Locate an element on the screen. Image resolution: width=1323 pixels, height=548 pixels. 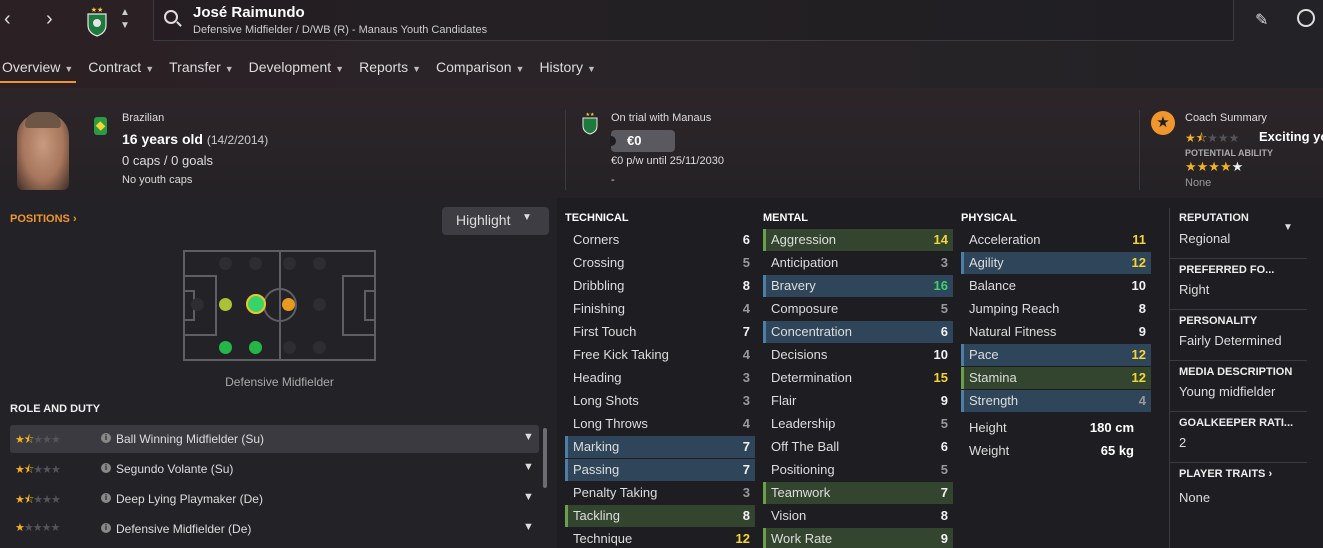
attribute-row: Dribbling 8 is located at coordinates (660, 286).